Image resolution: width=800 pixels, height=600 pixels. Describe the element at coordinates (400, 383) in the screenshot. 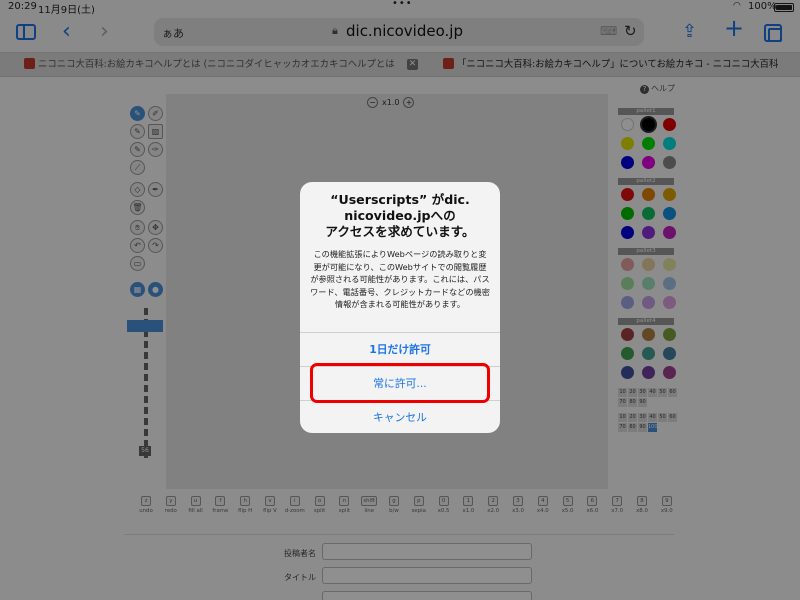

I see `annotation-highlight-box` at that location.